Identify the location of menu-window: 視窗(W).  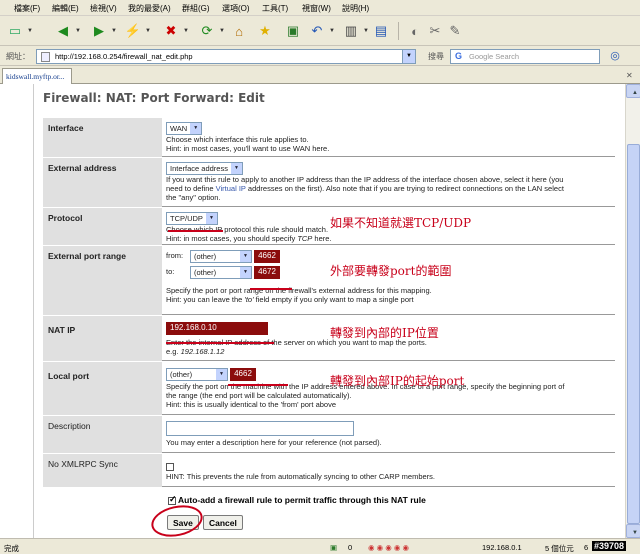
(316, 8).